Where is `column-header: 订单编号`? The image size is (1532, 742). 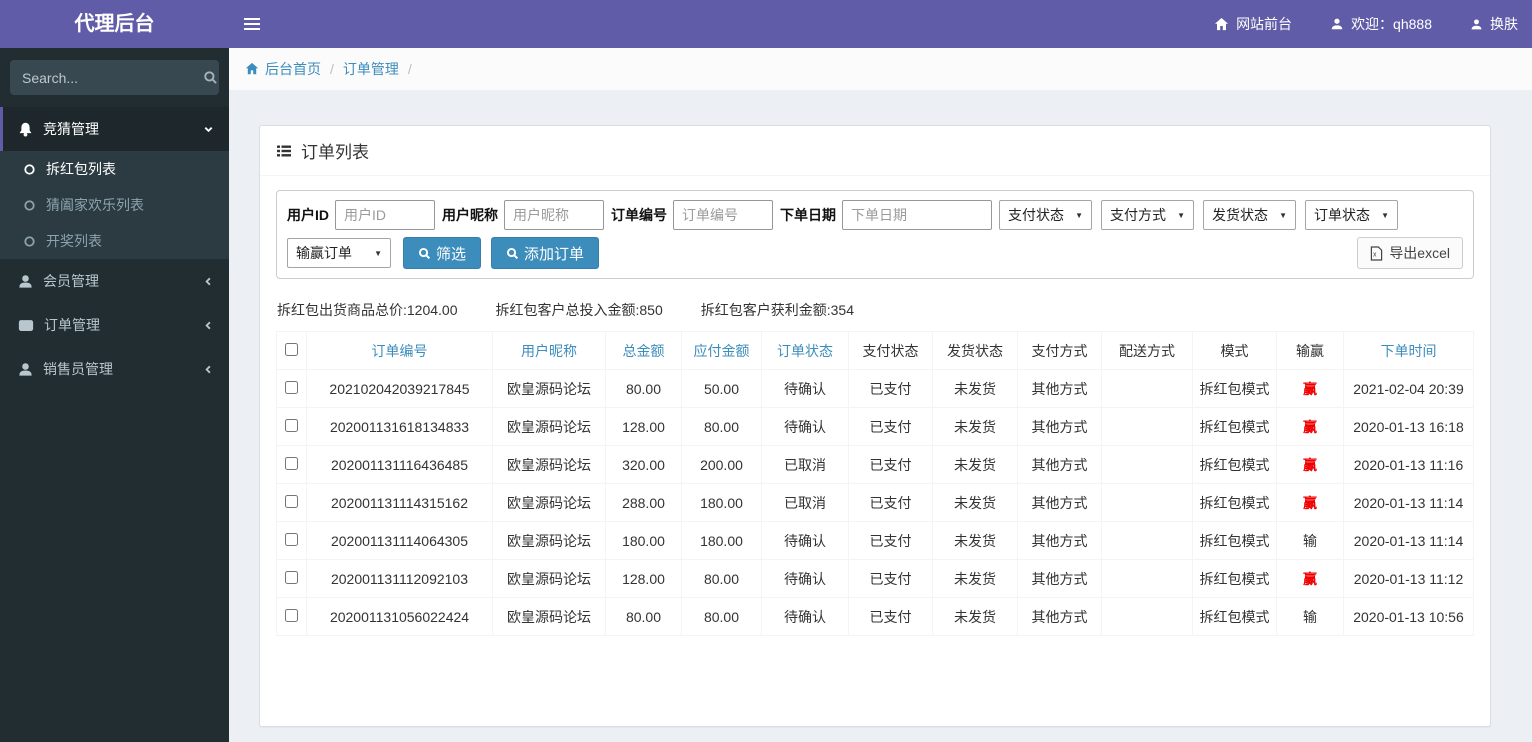 column-header: 订单编号 is located at coordinates (399, 350).